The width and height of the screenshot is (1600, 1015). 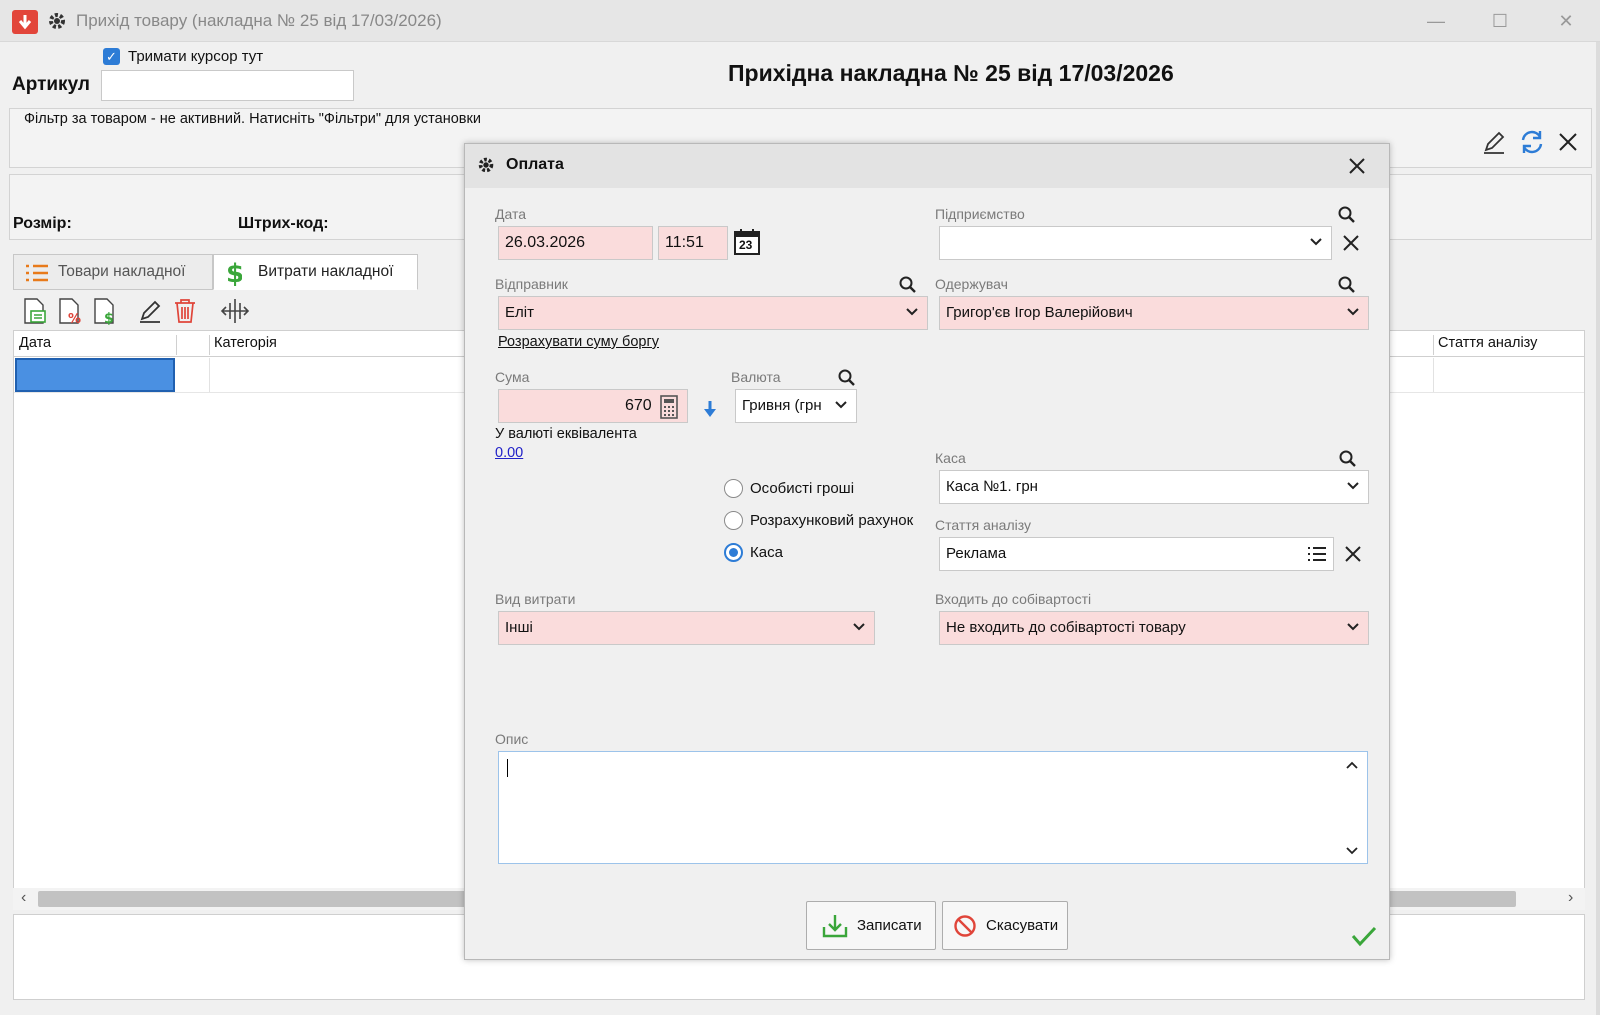 I want to click on dollar-icon: $, so click(x=234, y=273).